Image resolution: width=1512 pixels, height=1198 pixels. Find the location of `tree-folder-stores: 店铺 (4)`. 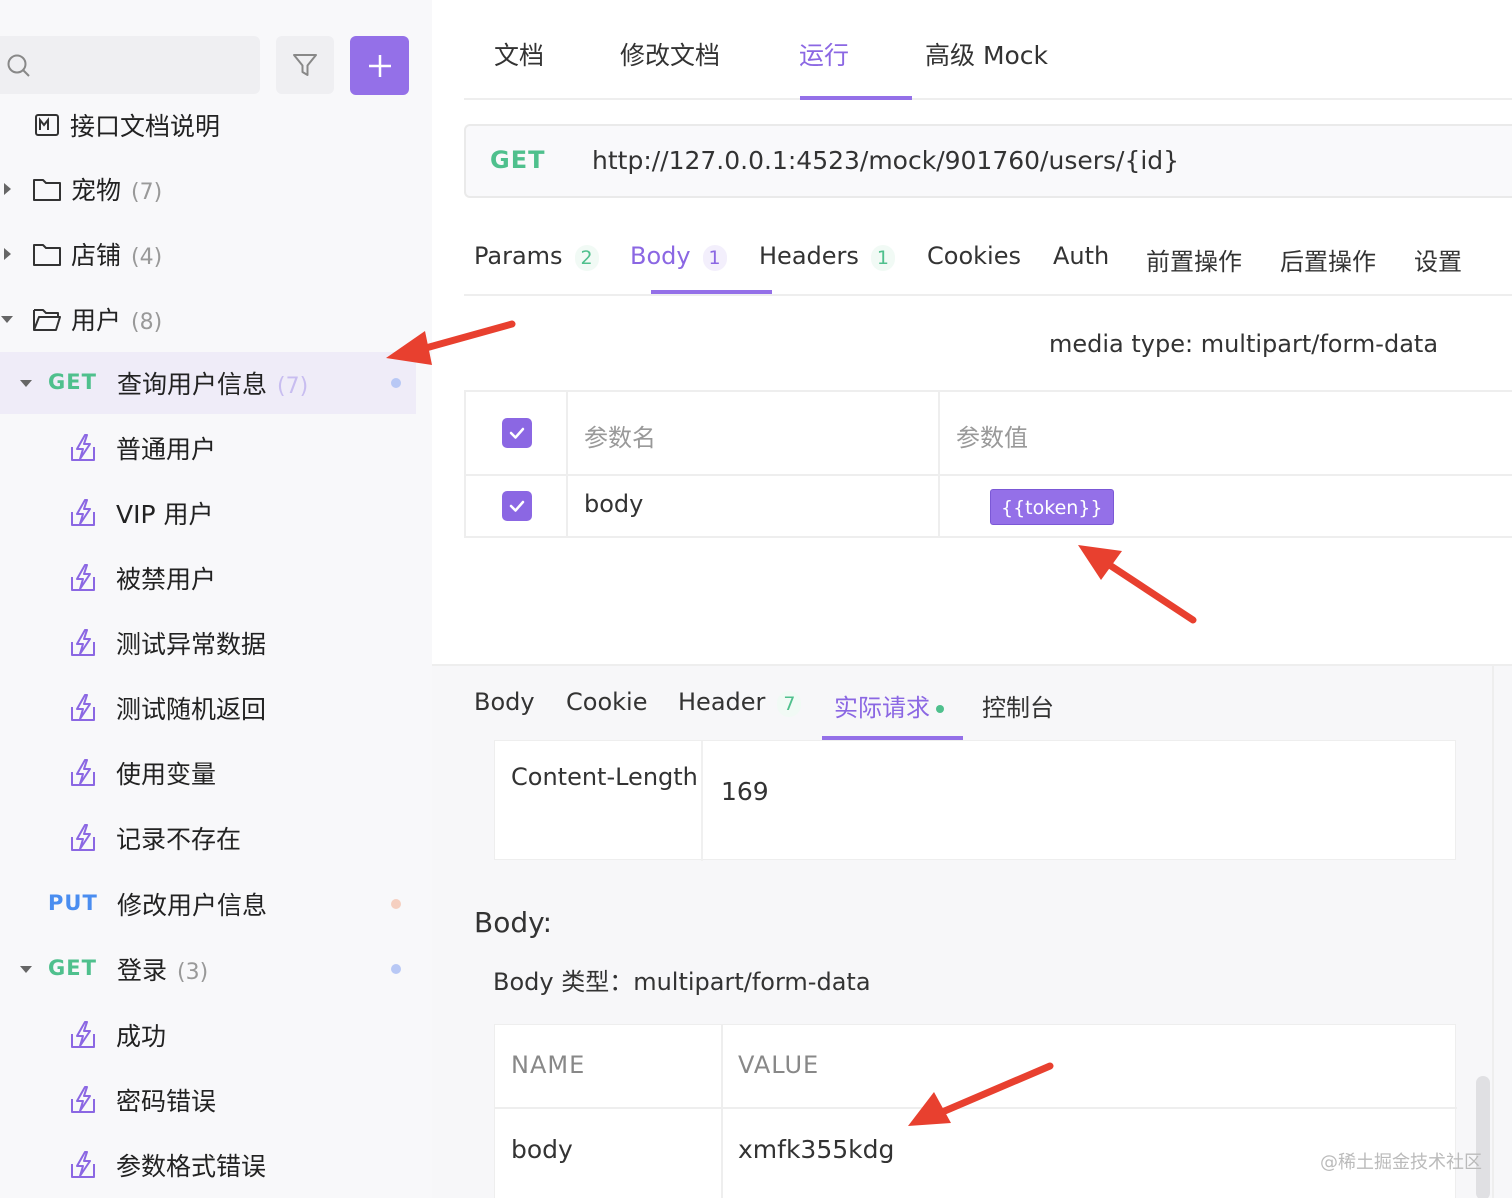

tree-folder-stores: 店铺 (4) is located at coordinates (208, 254).